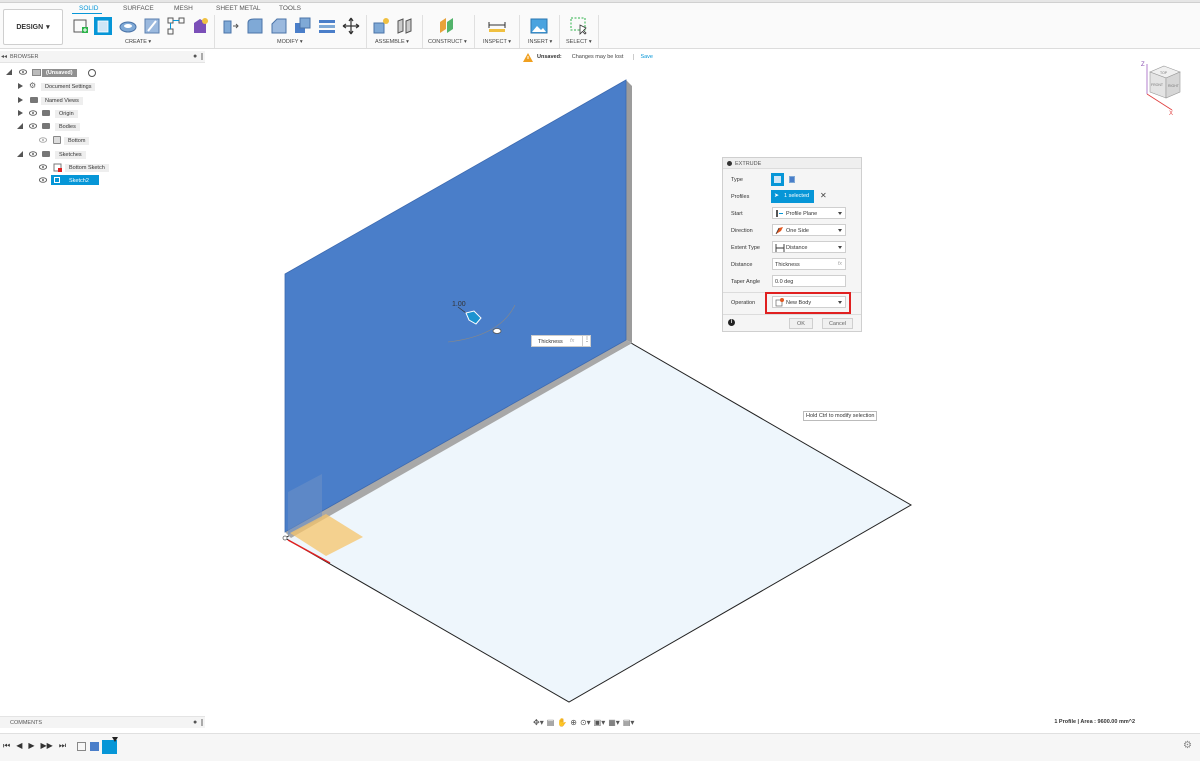 The width and height of the screenshot is (1200, 761). Describe the element at coordinates (152, 26) in the screenshot. I see `sweep-icon` at that location.